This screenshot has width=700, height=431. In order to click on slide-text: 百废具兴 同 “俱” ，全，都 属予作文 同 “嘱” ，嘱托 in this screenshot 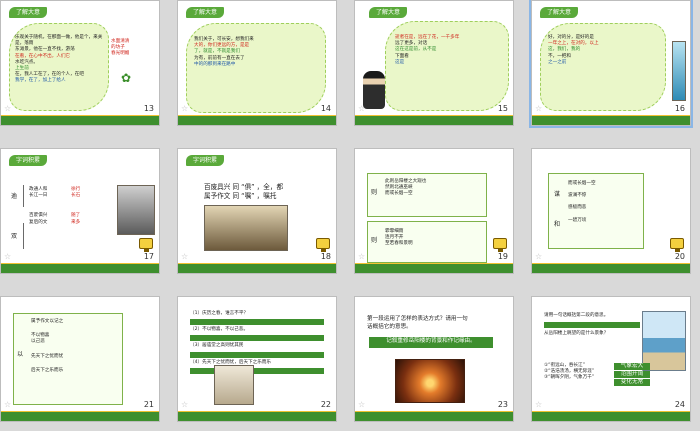, I will do `click(244, 191)`.